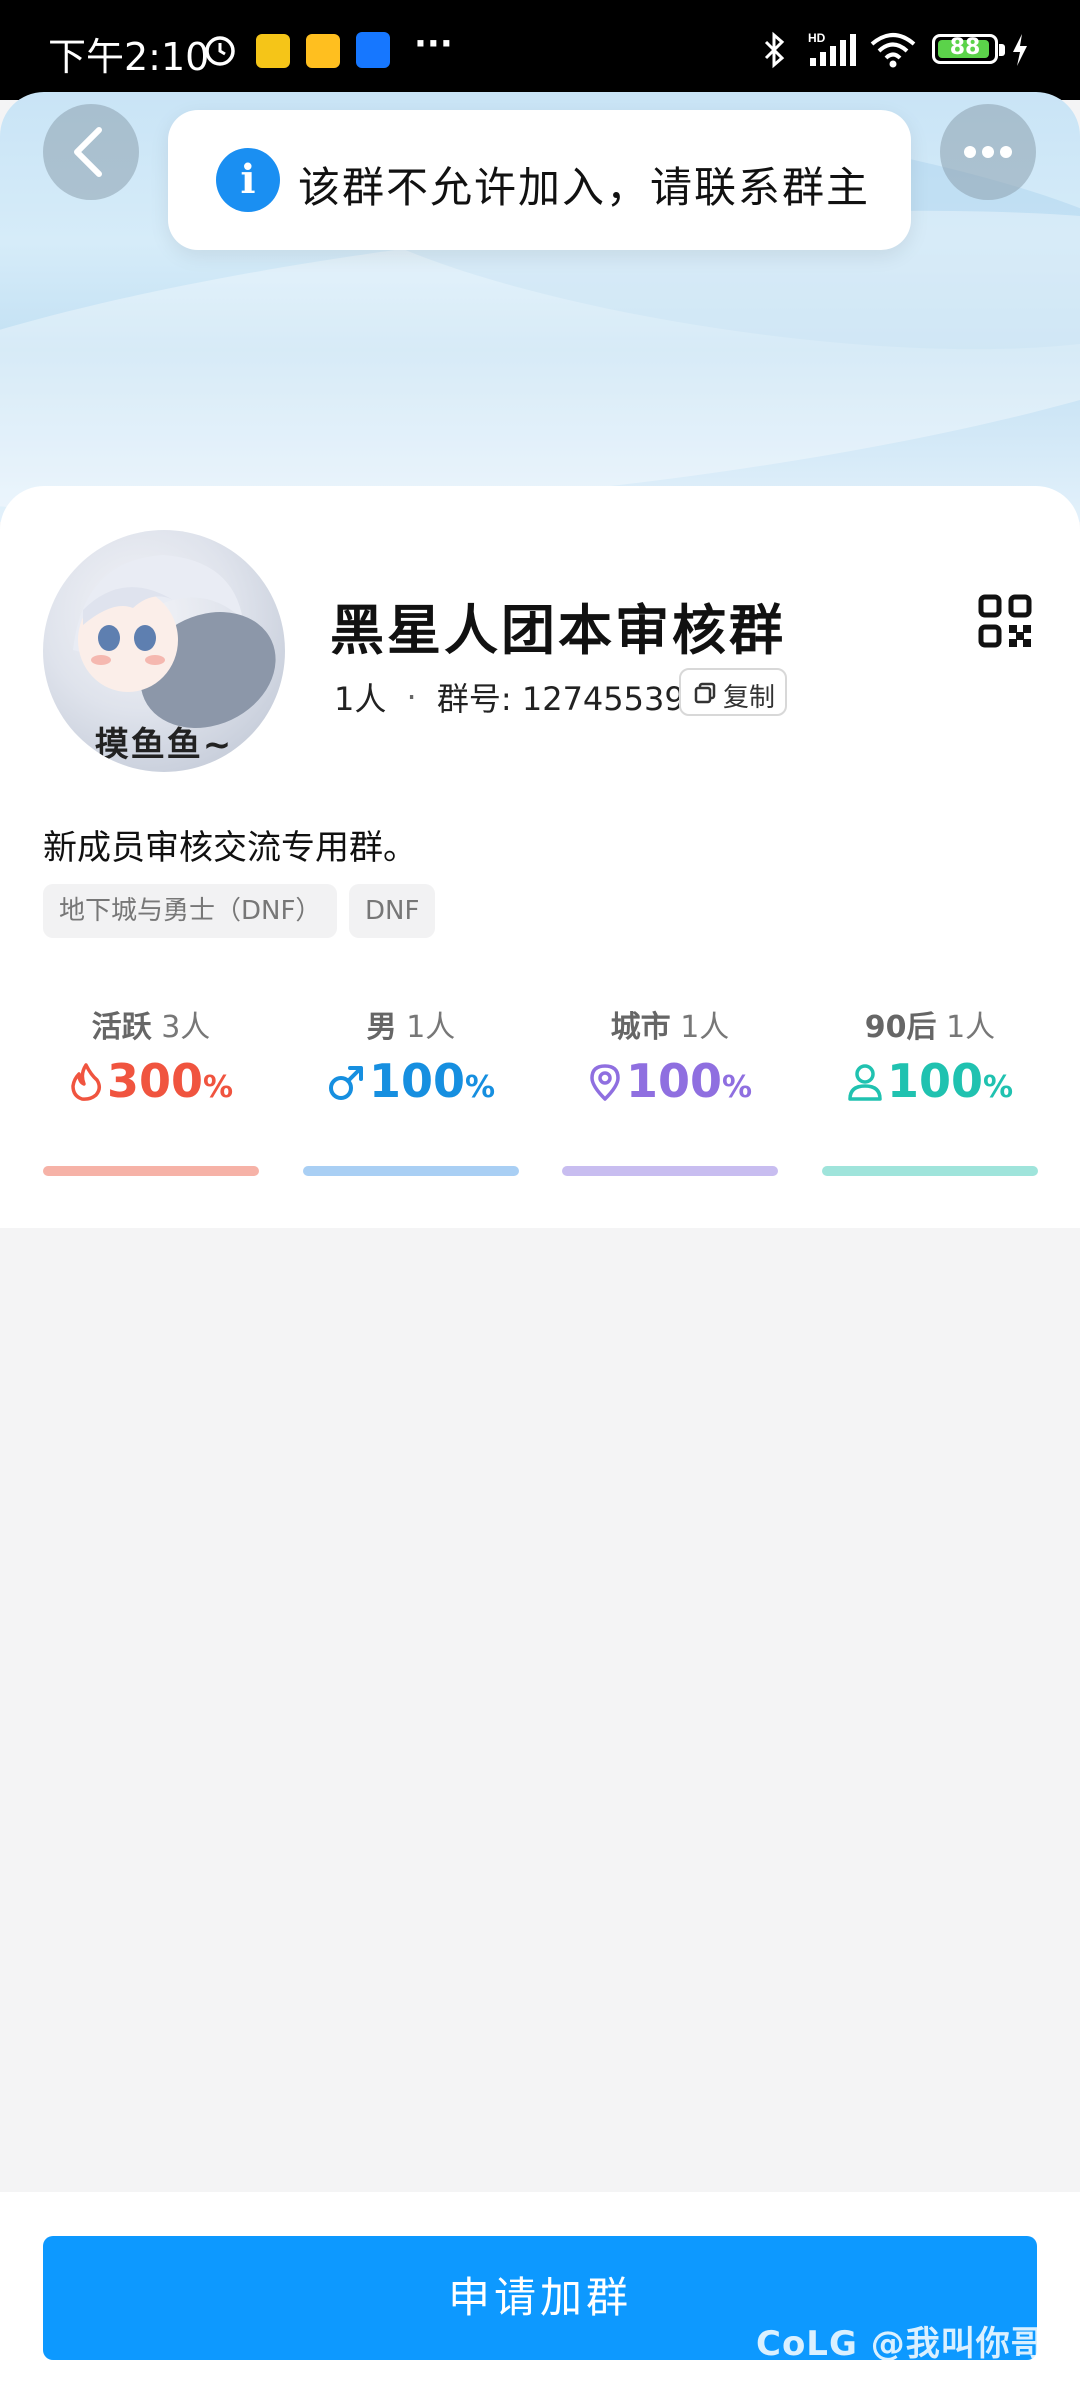 The width and height of the screenshot is (1080, 2400). Describe the element at coordinates (893, 50) in the screenshot. I see `wifi-icon` at that location.